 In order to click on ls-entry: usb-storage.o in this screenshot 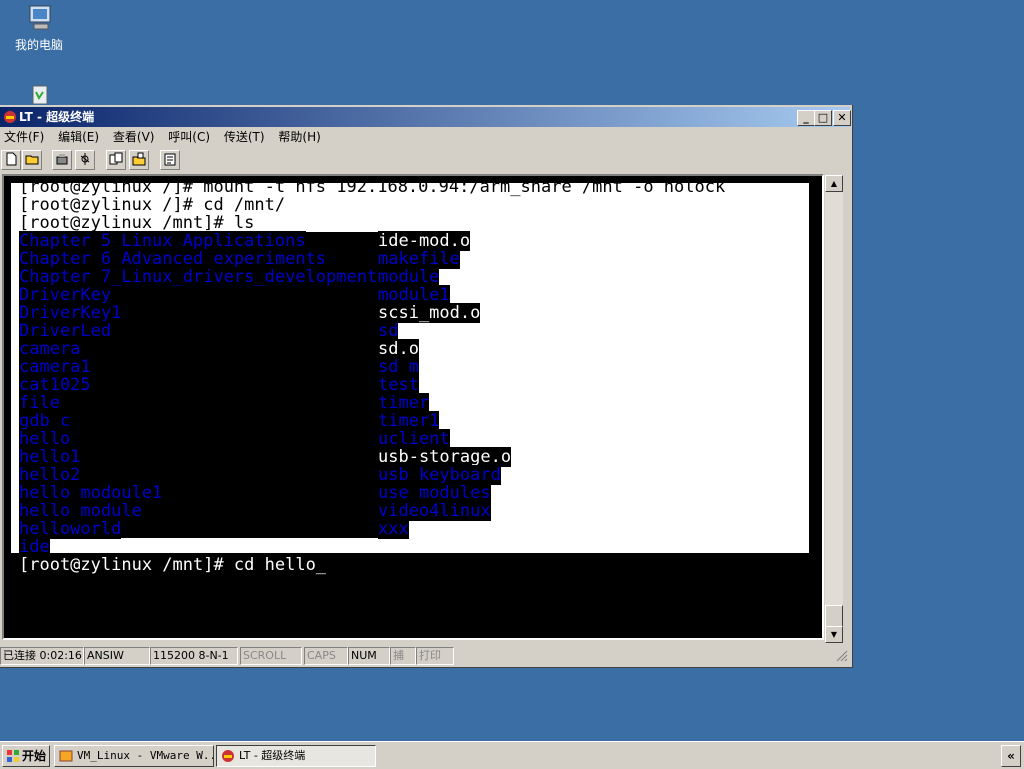, I will do `click(445, 457)`.